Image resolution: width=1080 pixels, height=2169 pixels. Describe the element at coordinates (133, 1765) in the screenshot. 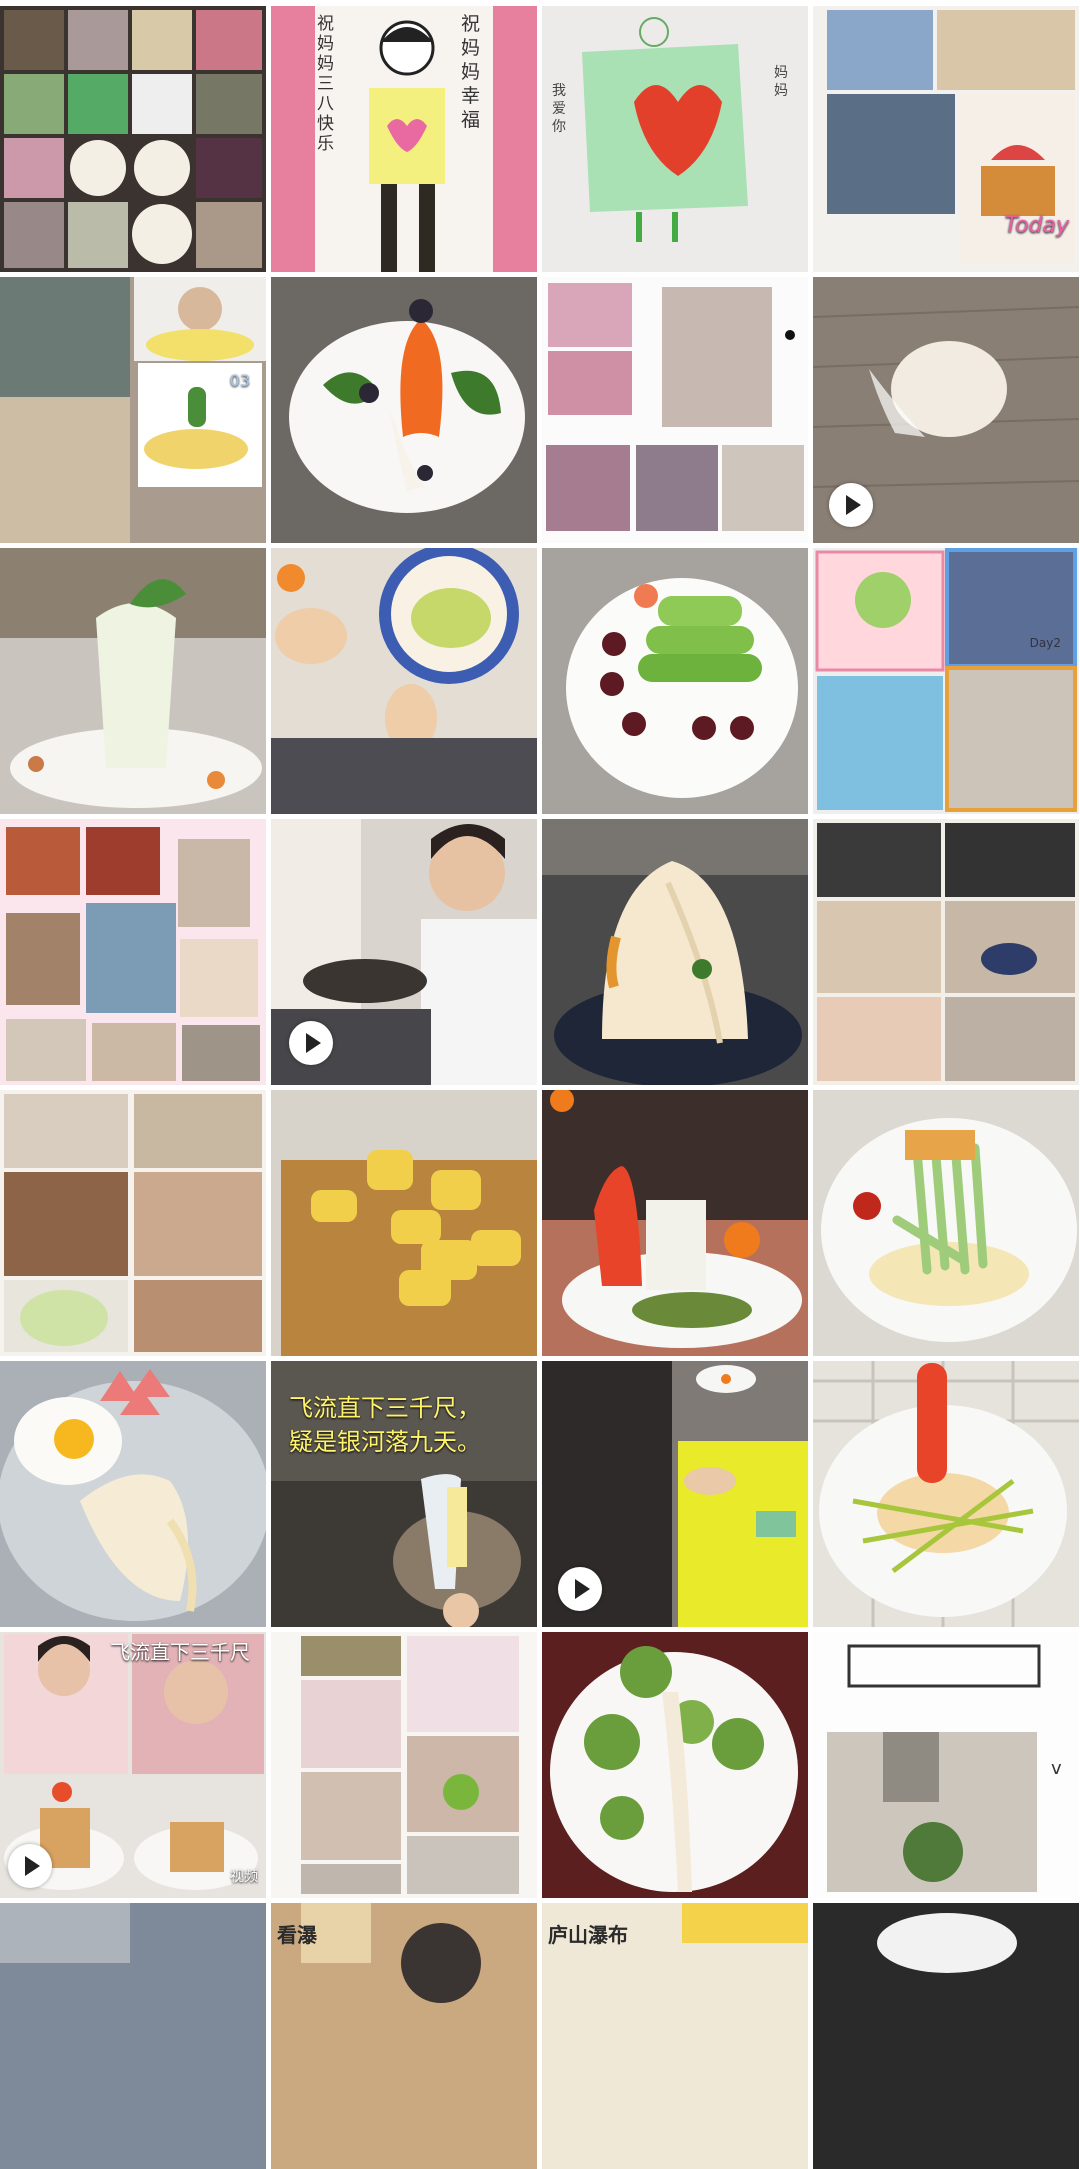

I see `photo-tile: 飞流直下三千尺 视频` at that location.